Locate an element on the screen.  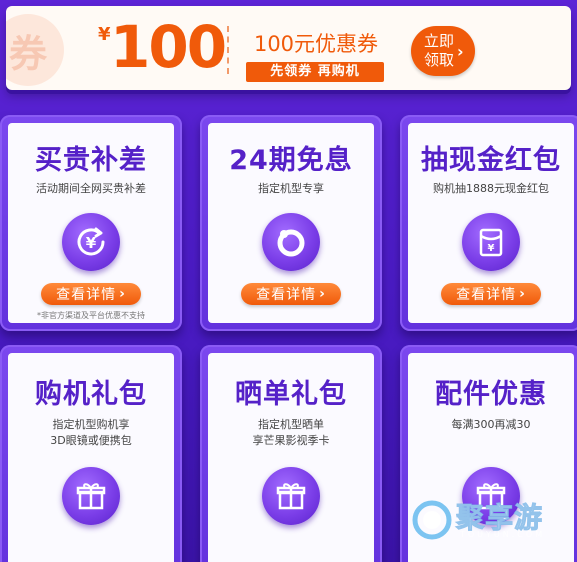
card-body: 晒单礼包 指定机型晒单 享芒果影视季卡 is located at coordinates (291, 457).